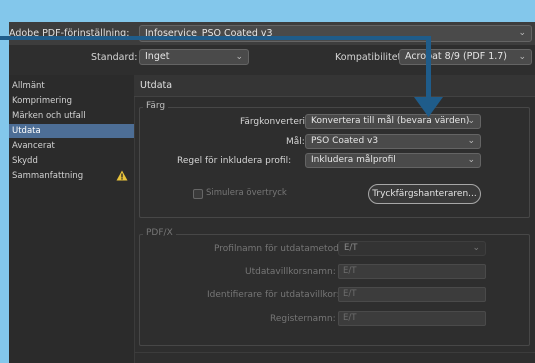  I want to click on annotation-arrow-horizontal, so click(215, 38).